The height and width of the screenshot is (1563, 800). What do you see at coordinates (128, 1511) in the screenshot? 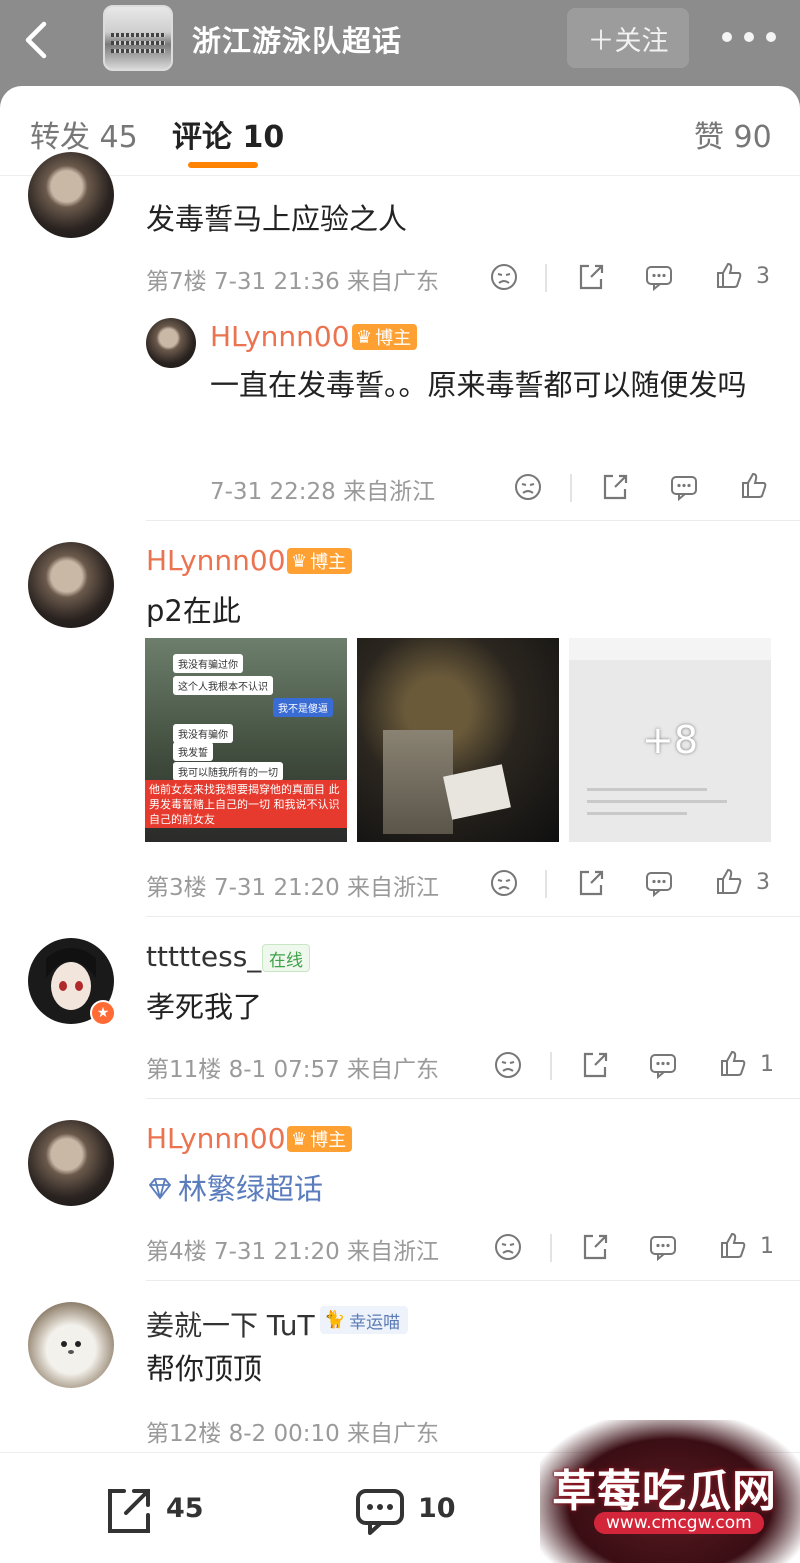
I see `repost-icon` at bounding box center [128, 1511].